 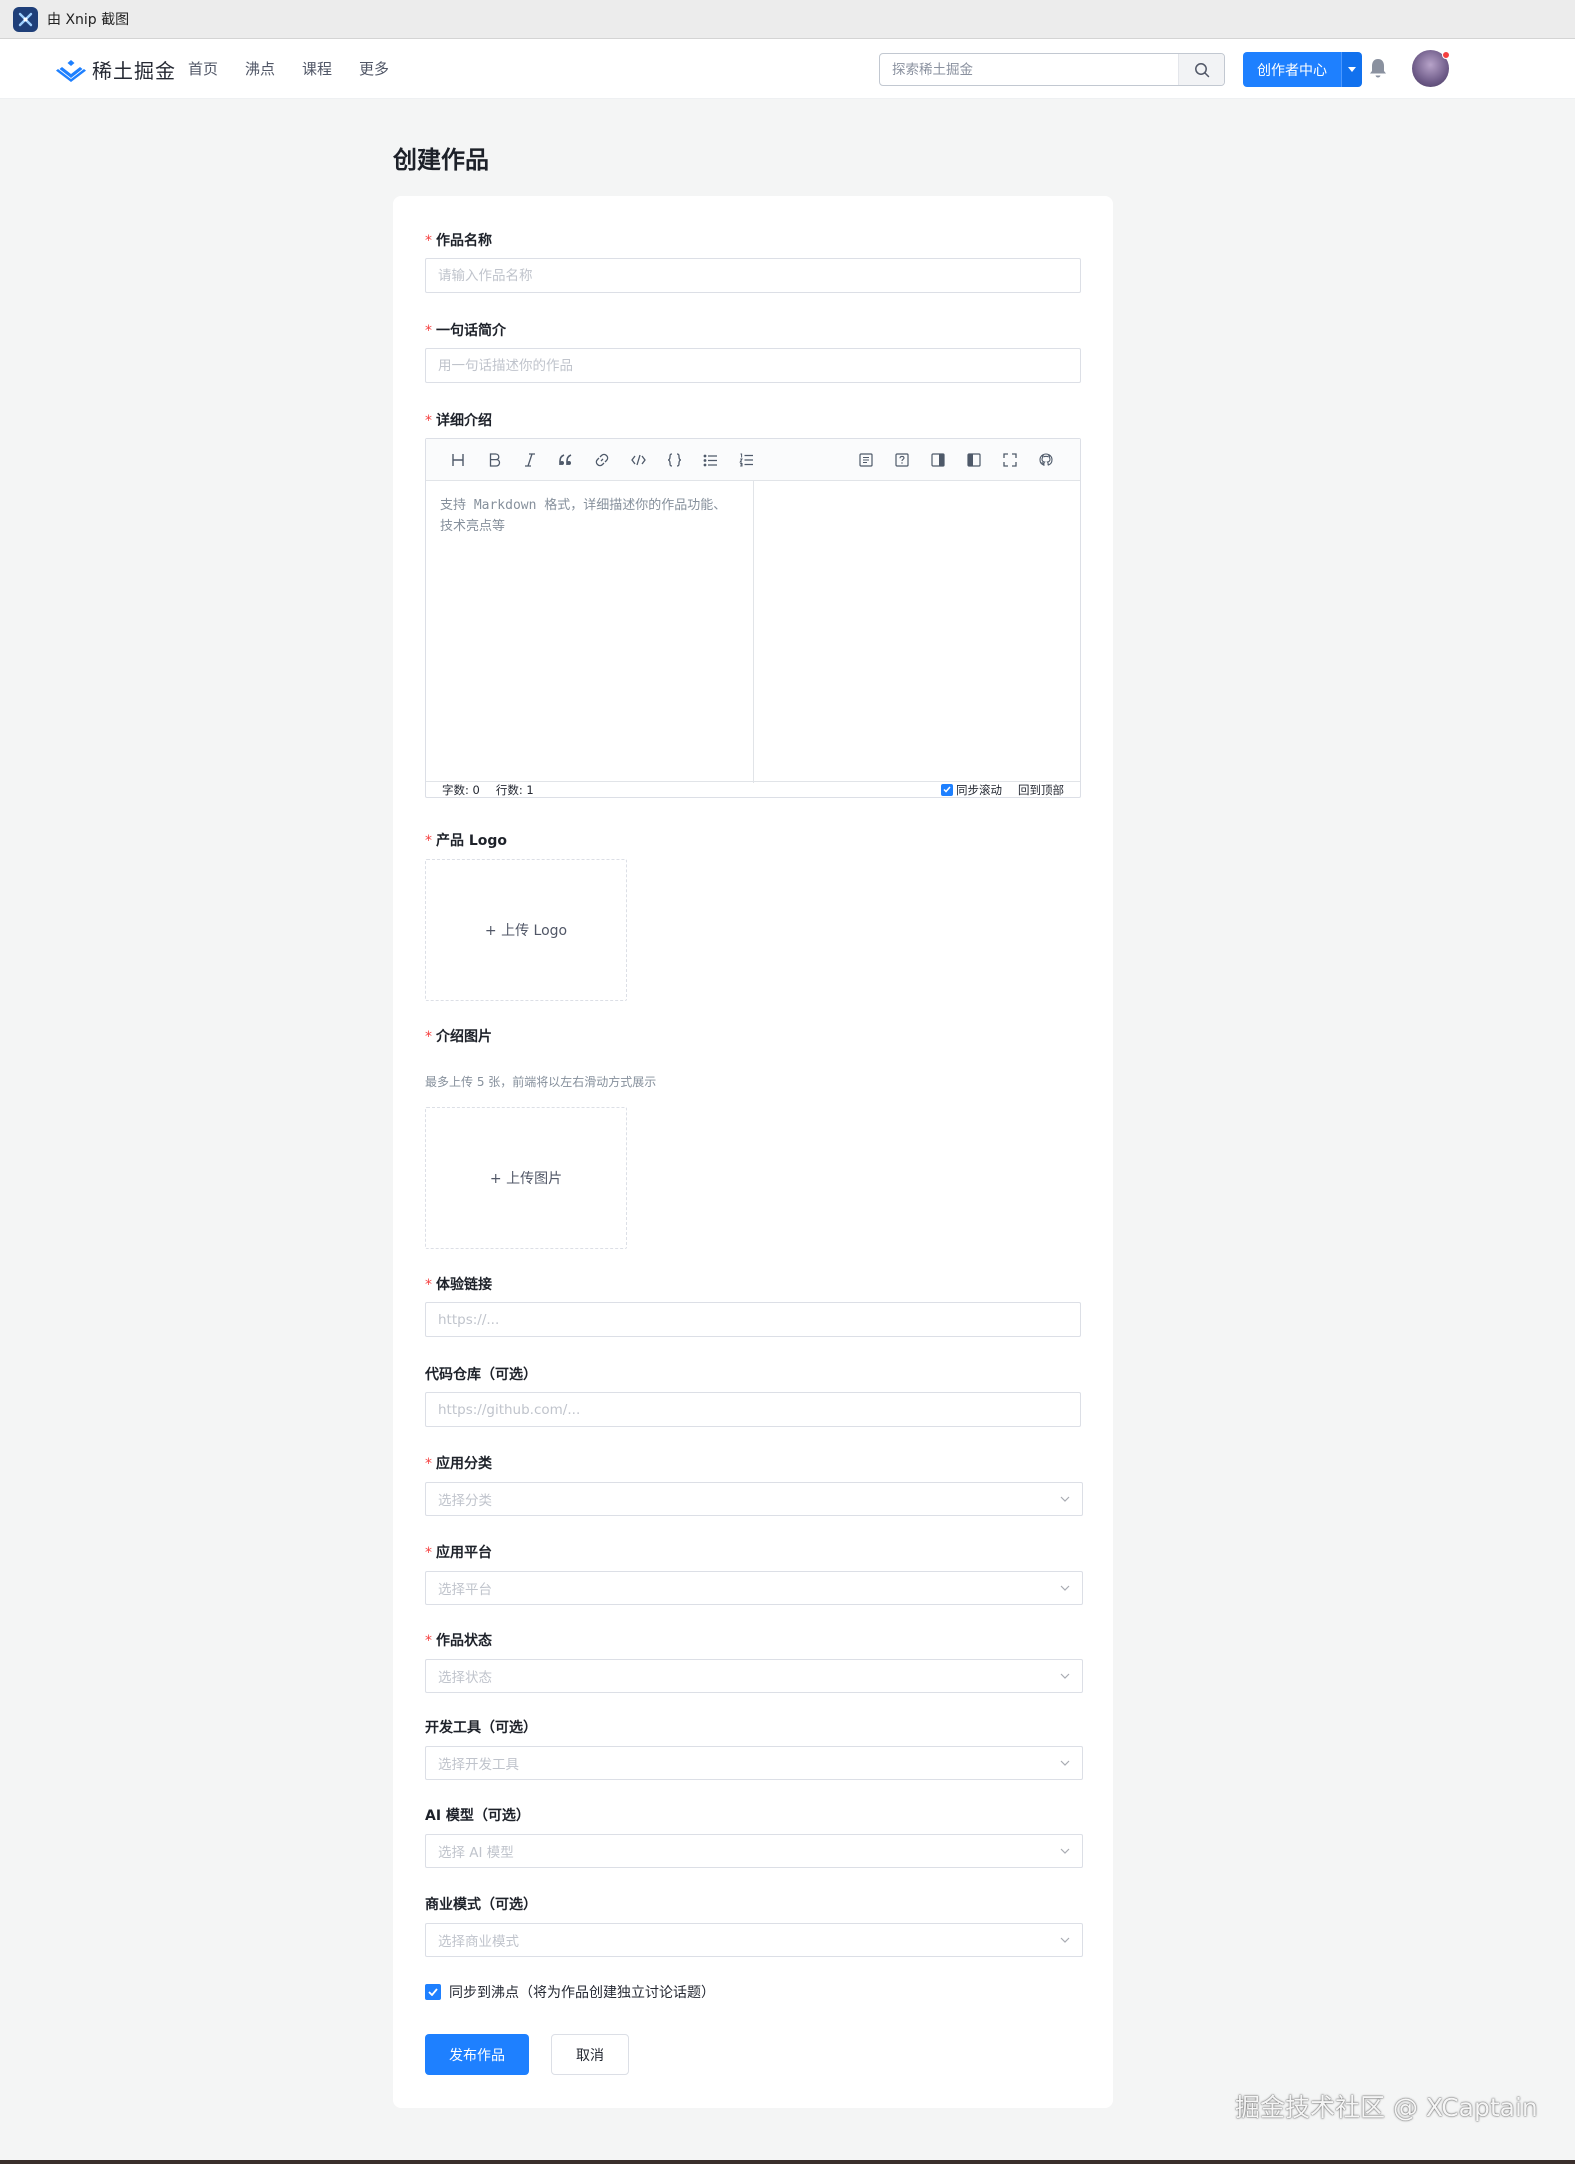 I want to click on heading-button, so click(x=458, y=460).